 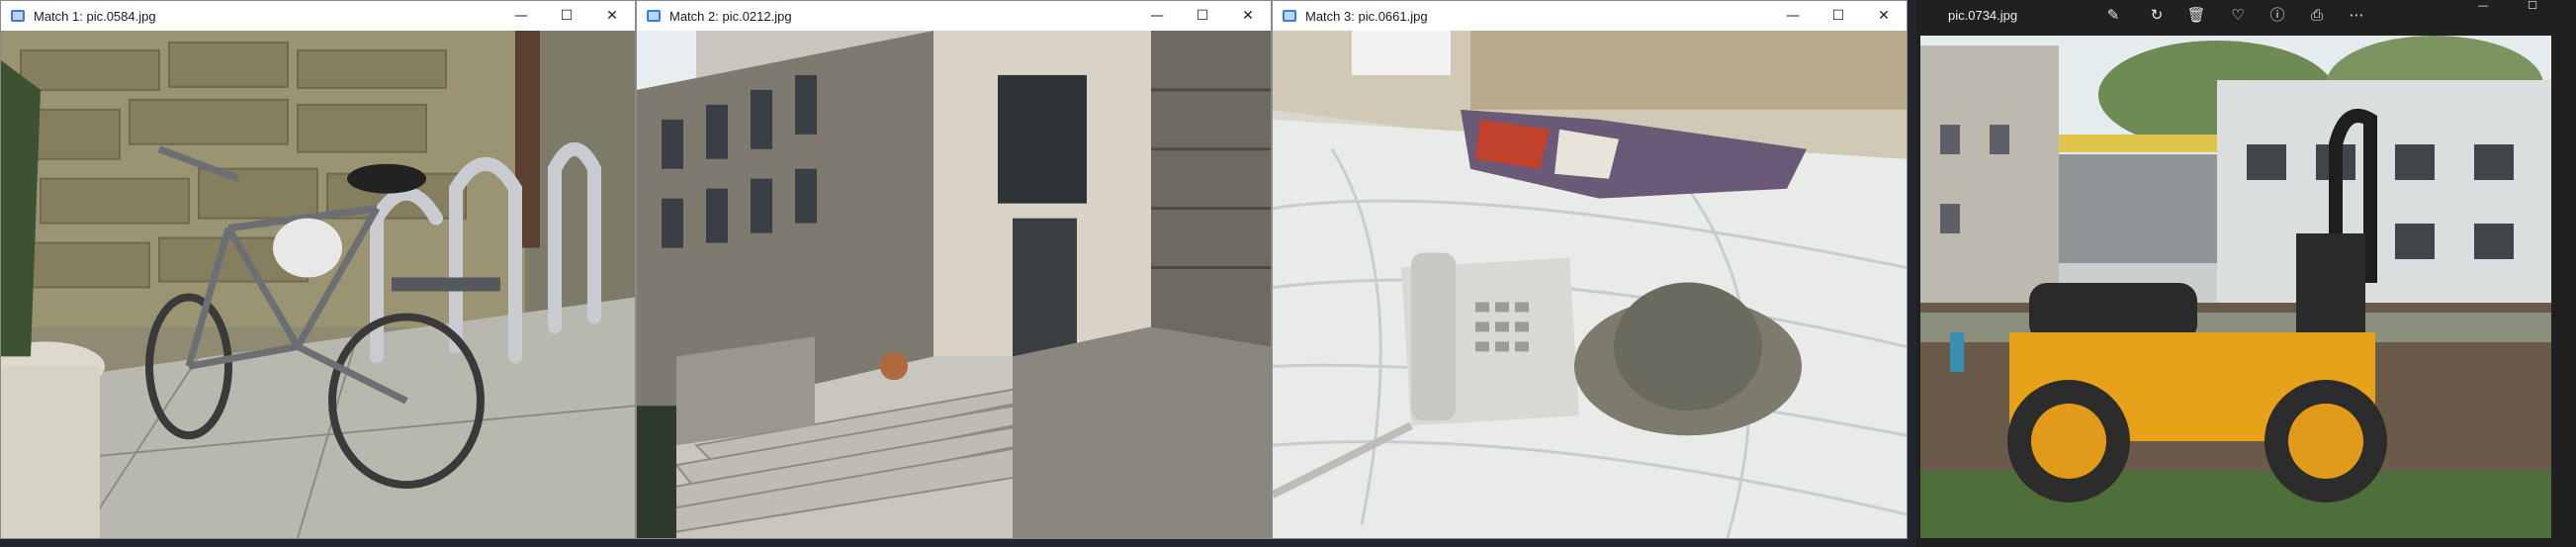 I want to click on rotate-icon: ↻, so click(x=2157, y=15).